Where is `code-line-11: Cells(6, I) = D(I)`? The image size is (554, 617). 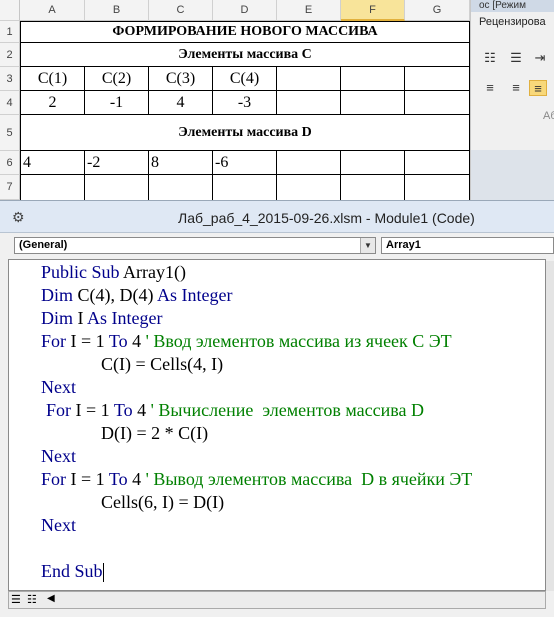 code-line-11: Cells(6, I) = D(I) is located at coordinates (163, 502).